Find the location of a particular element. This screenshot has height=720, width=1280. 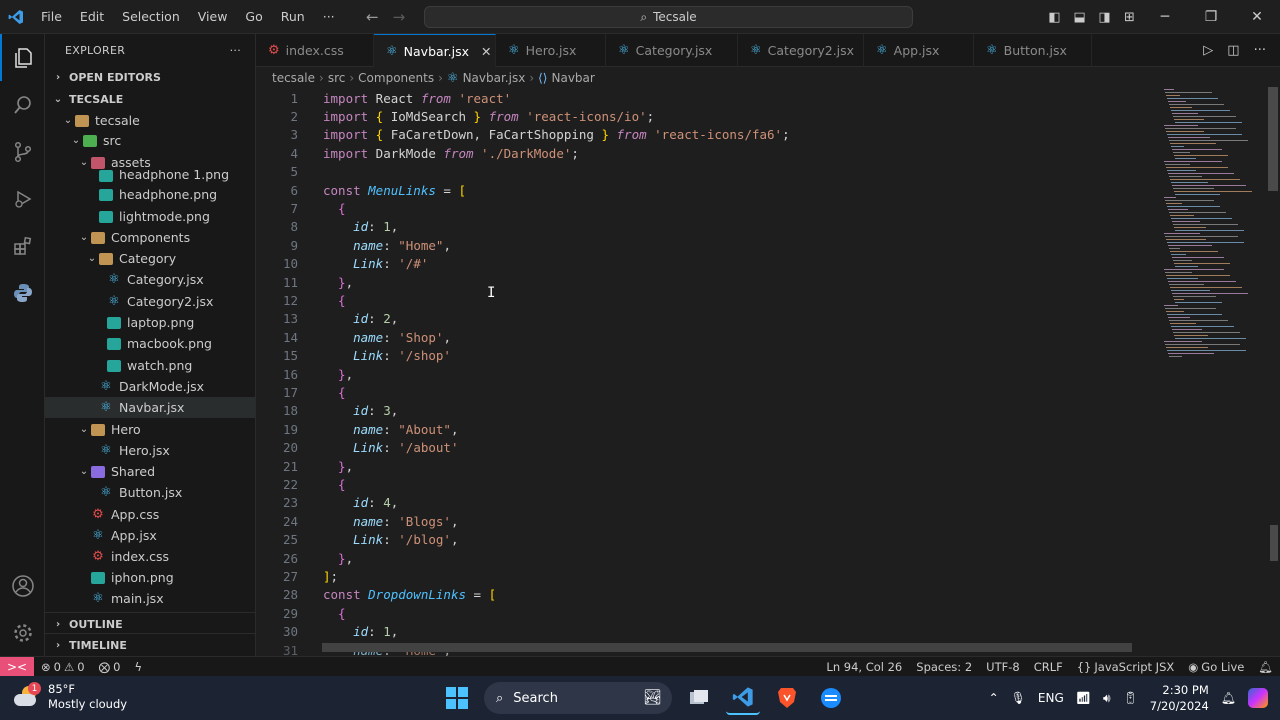

forward-arrow-icon: → is located at coordinates (399, 17).